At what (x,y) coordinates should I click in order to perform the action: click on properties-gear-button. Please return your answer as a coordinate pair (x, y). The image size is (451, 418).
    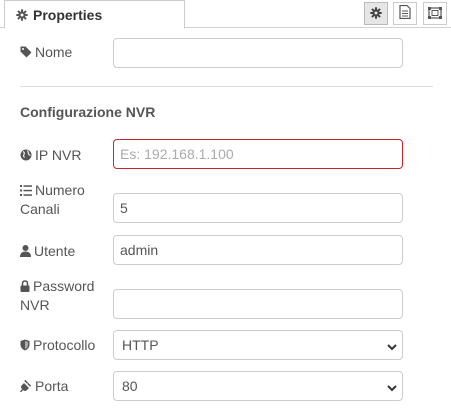
    Looking at the image, I should click on (376, 13).